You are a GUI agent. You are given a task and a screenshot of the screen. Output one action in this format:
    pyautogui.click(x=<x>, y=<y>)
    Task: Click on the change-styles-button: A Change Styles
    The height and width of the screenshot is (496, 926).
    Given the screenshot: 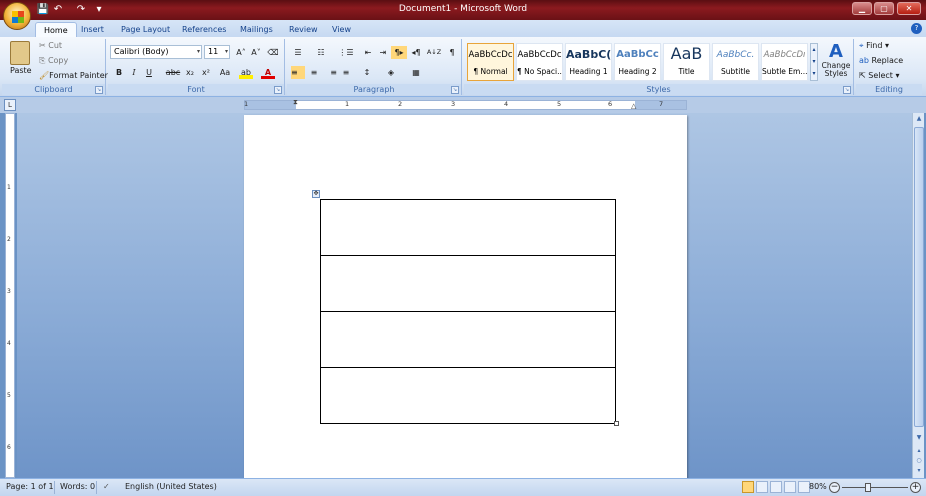 What is the action you would take?
    pyautogui.click(x=836, y=59)
    